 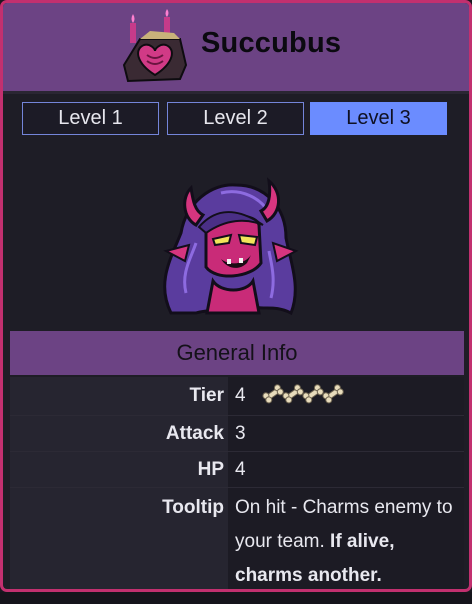 What do you see at coordinates (119, 396) in the screenshot?
I see `tier-label: Tier` at bounding box center [119, 396].